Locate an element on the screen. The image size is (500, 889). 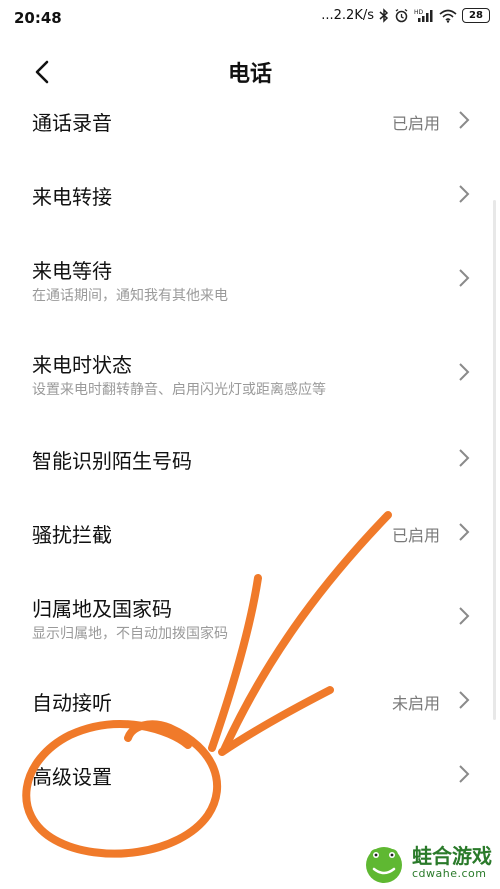
setting-title: 来电转接 is located at coordinates (72, 197).